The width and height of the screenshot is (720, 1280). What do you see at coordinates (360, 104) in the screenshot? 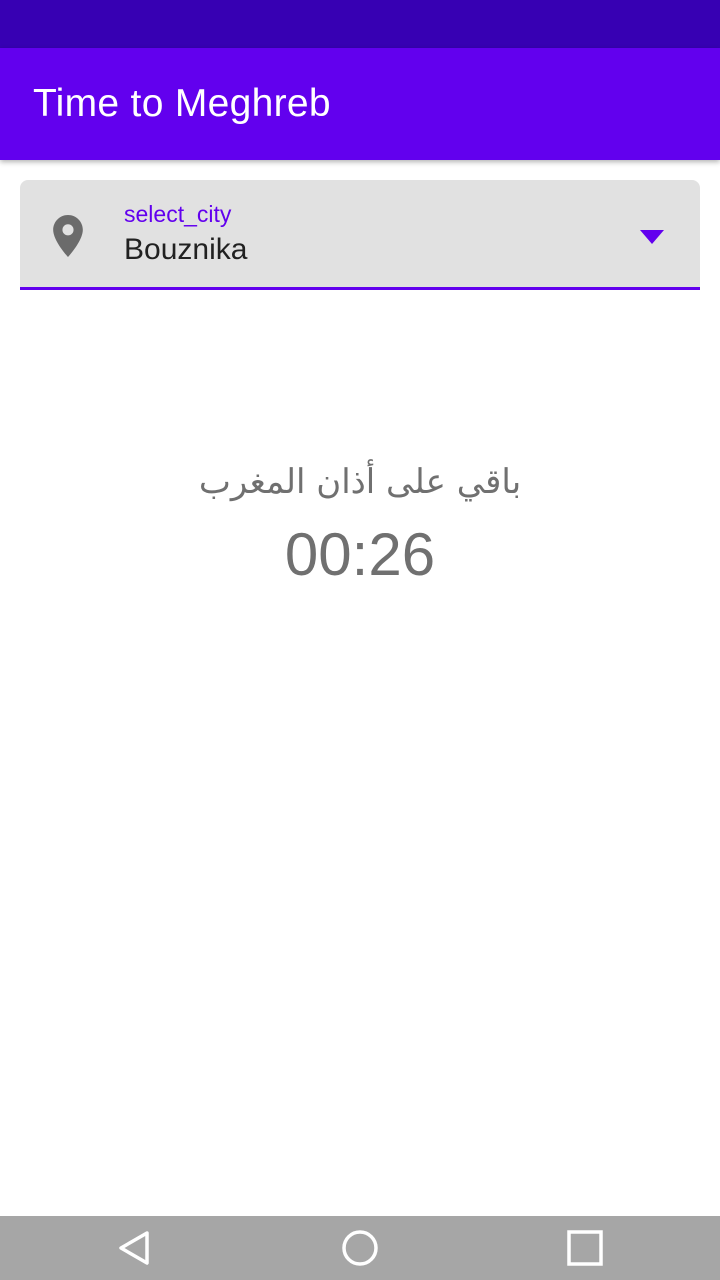
I see `app-bar: Time to Meghreb` at bounding box center [360, 104].